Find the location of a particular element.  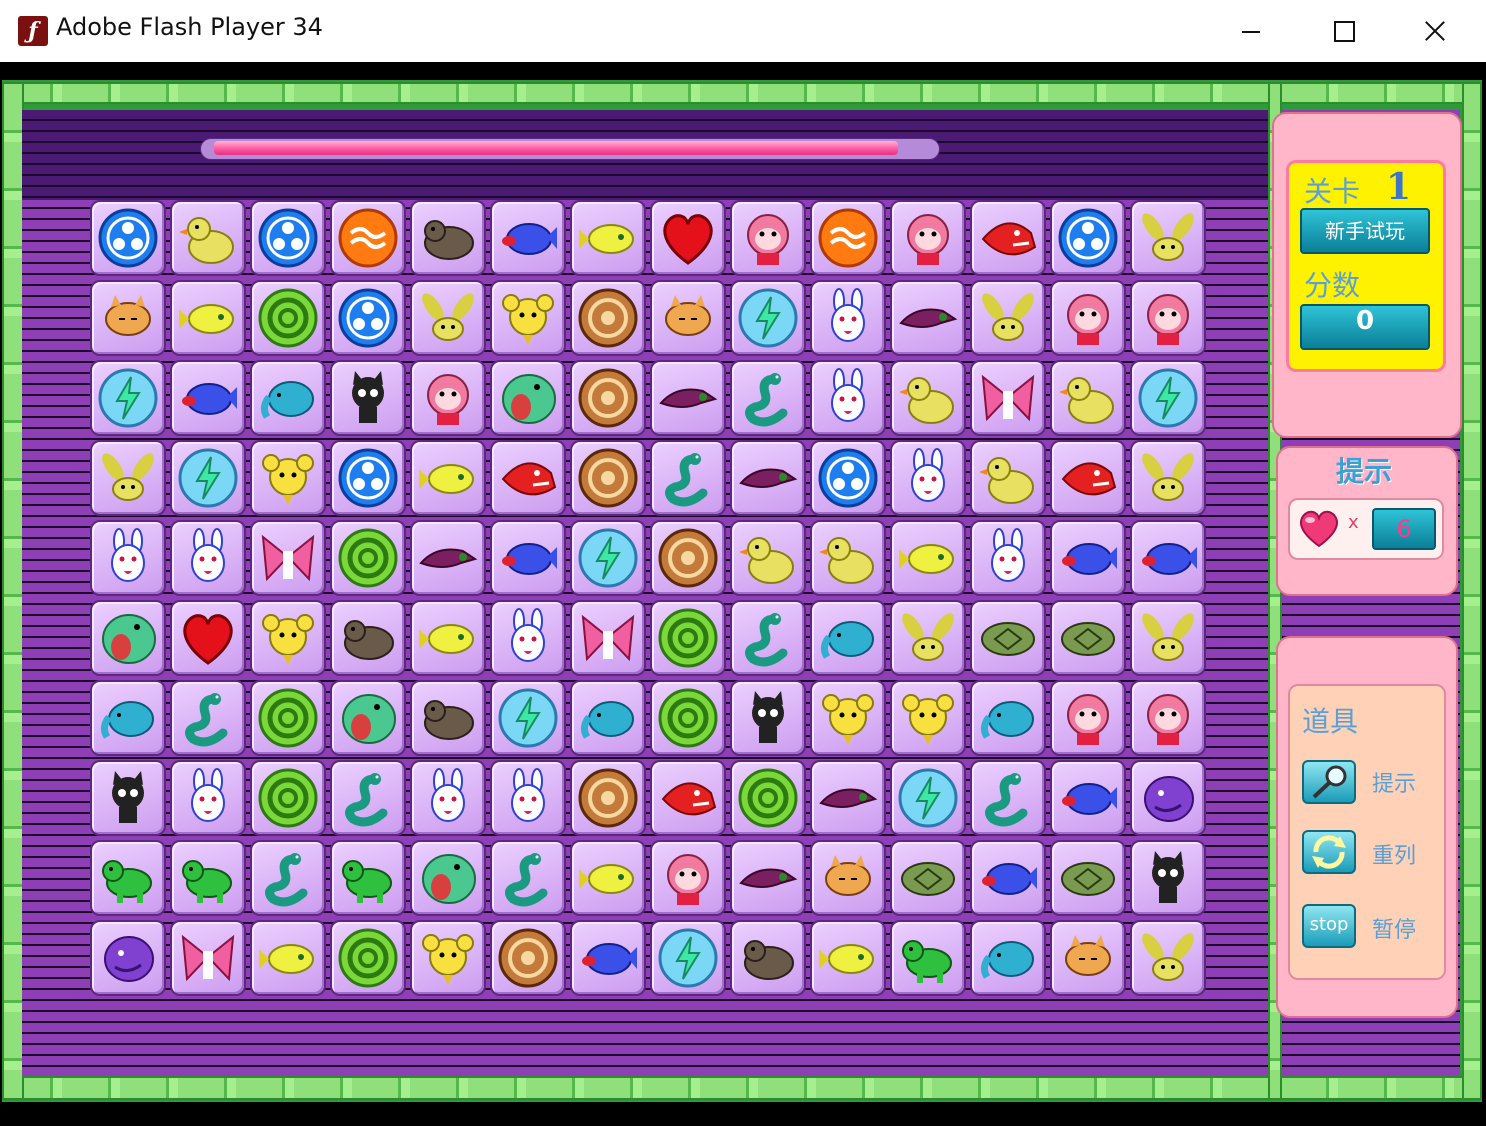

item-label-hint: 提示 is located at coordinates (1394, 782).